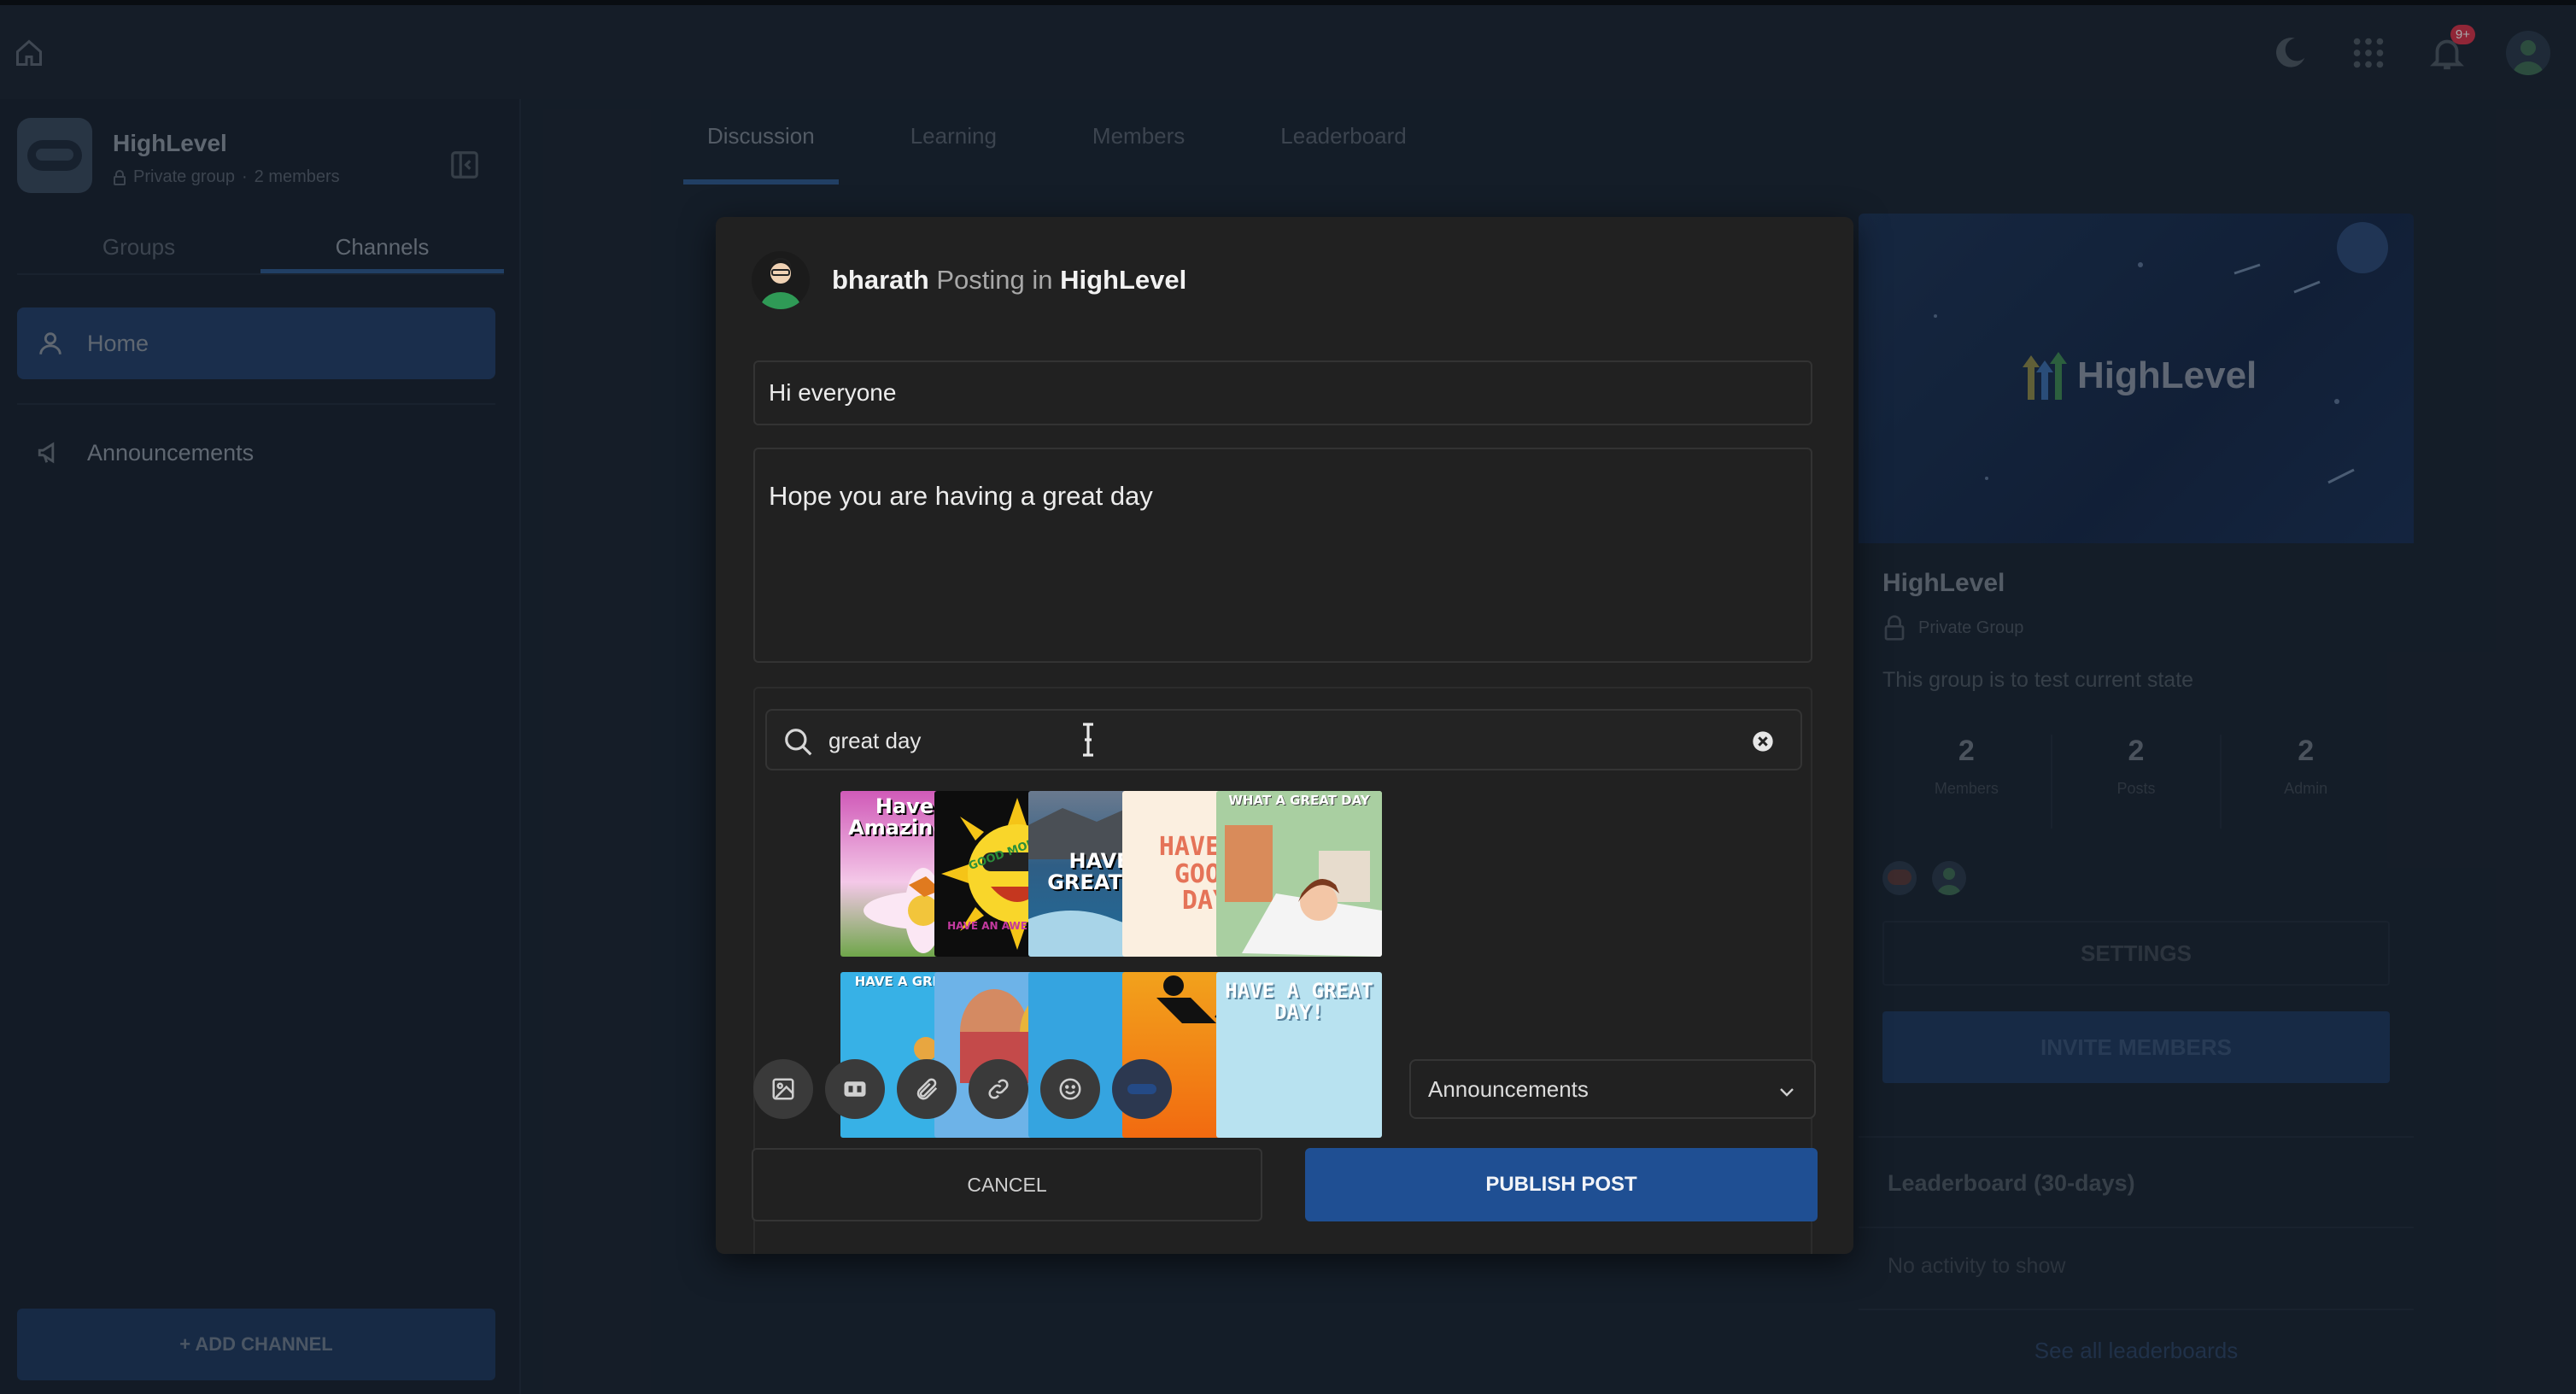  I want to click on add-link-button, so click(998, 1089).